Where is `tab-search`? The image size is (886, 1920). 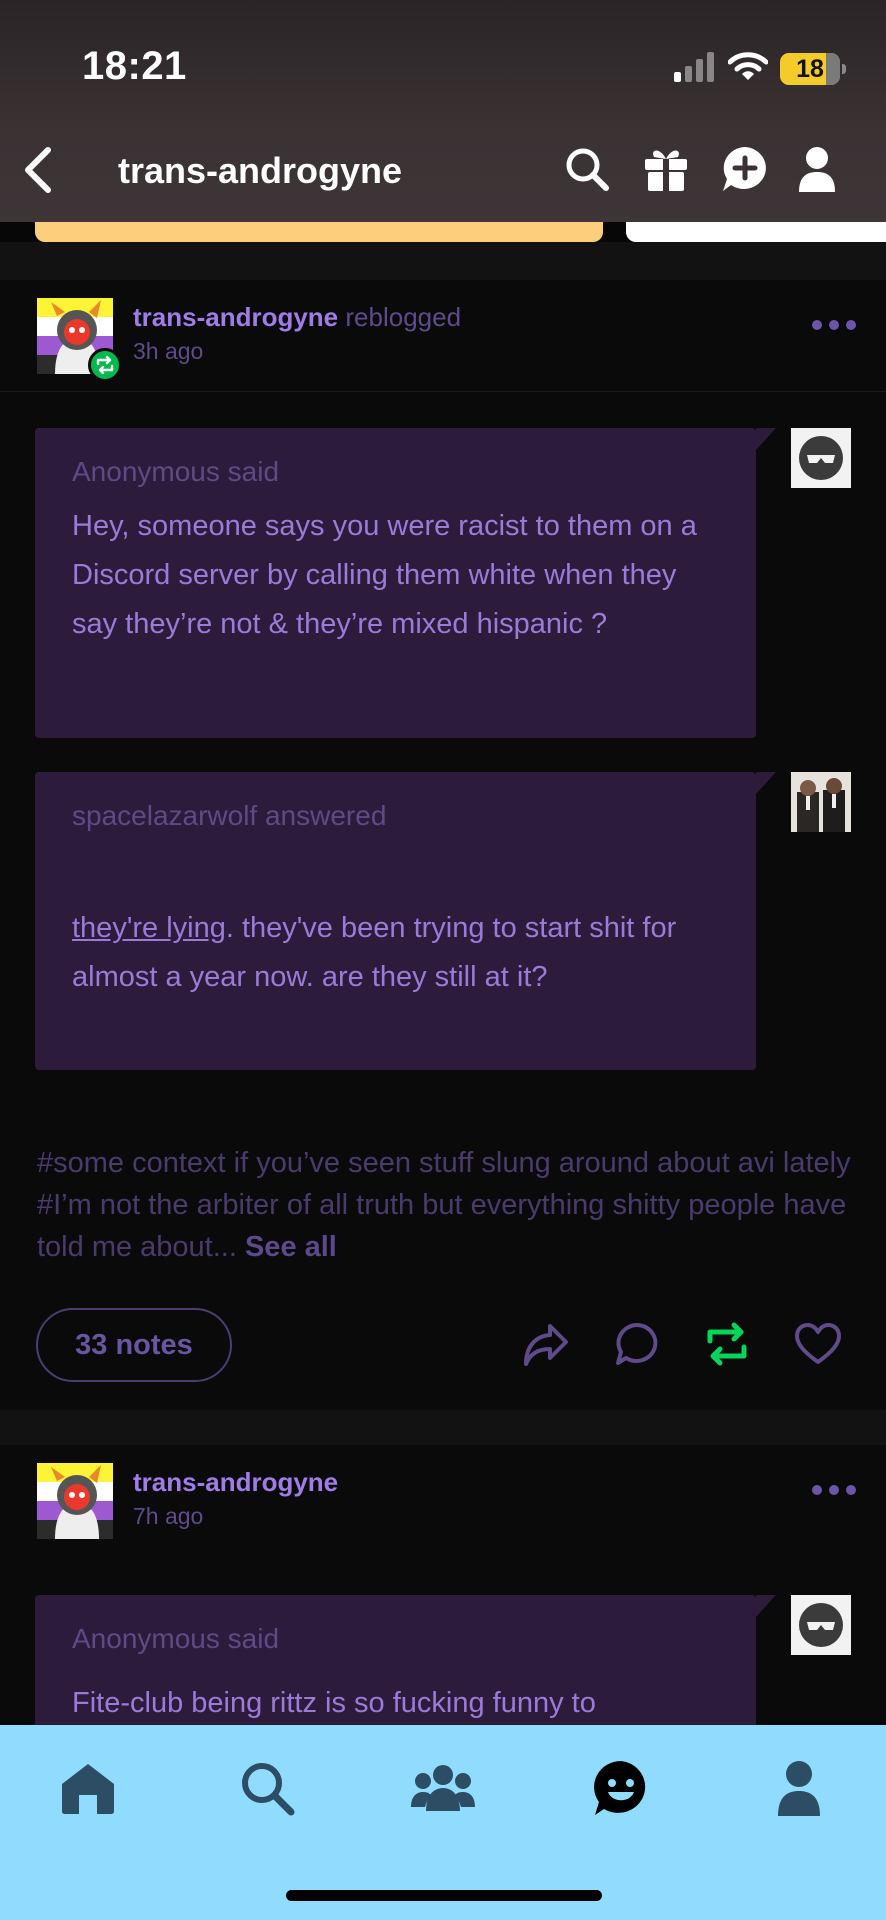
tab-search is located at coordinates (267, 1788).